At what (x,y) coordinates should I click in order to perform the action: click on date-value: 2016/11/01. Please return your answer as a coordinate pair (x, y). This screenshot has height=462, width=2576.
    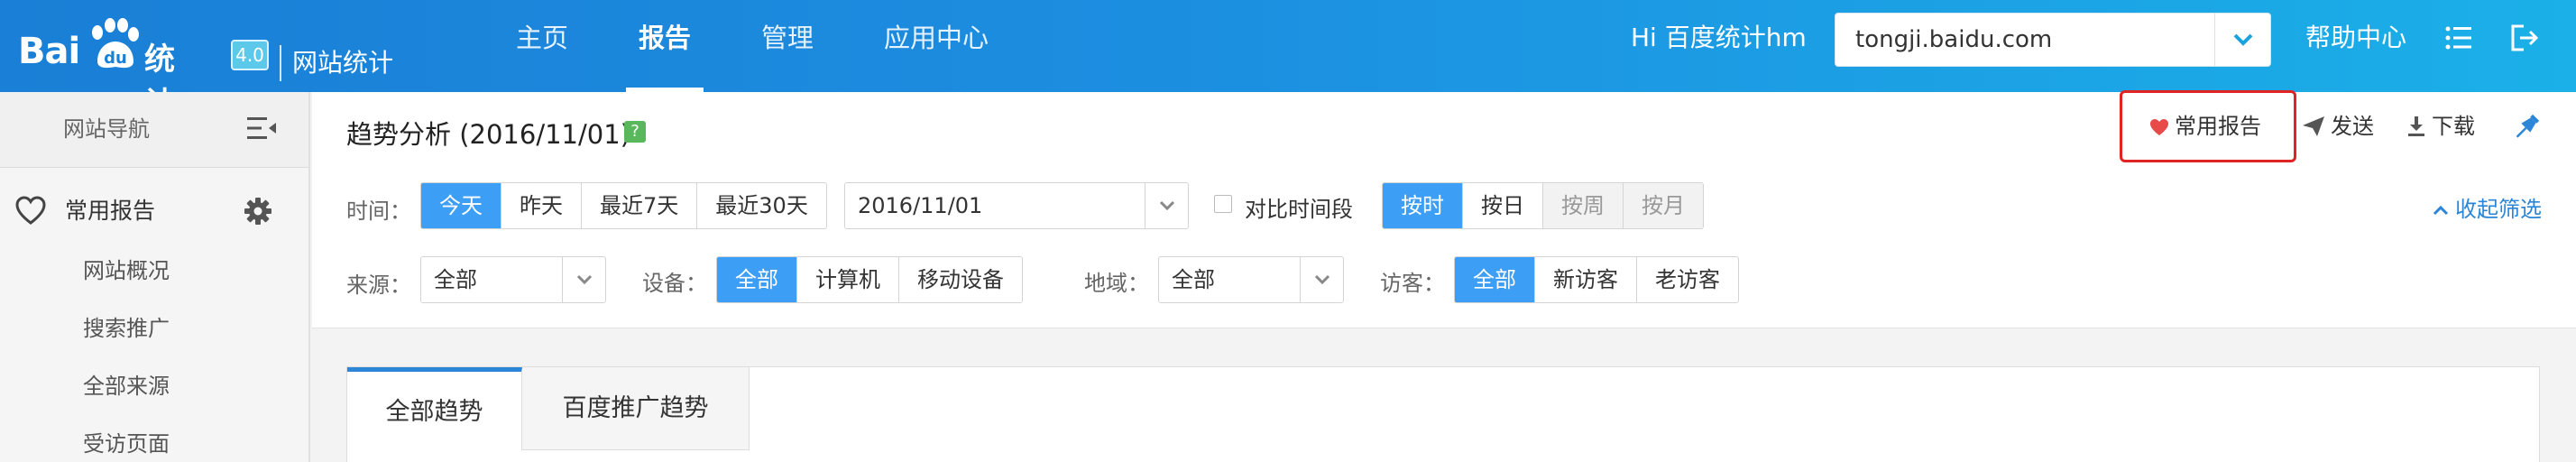
    Looking at the image, I should click on (920, 205).